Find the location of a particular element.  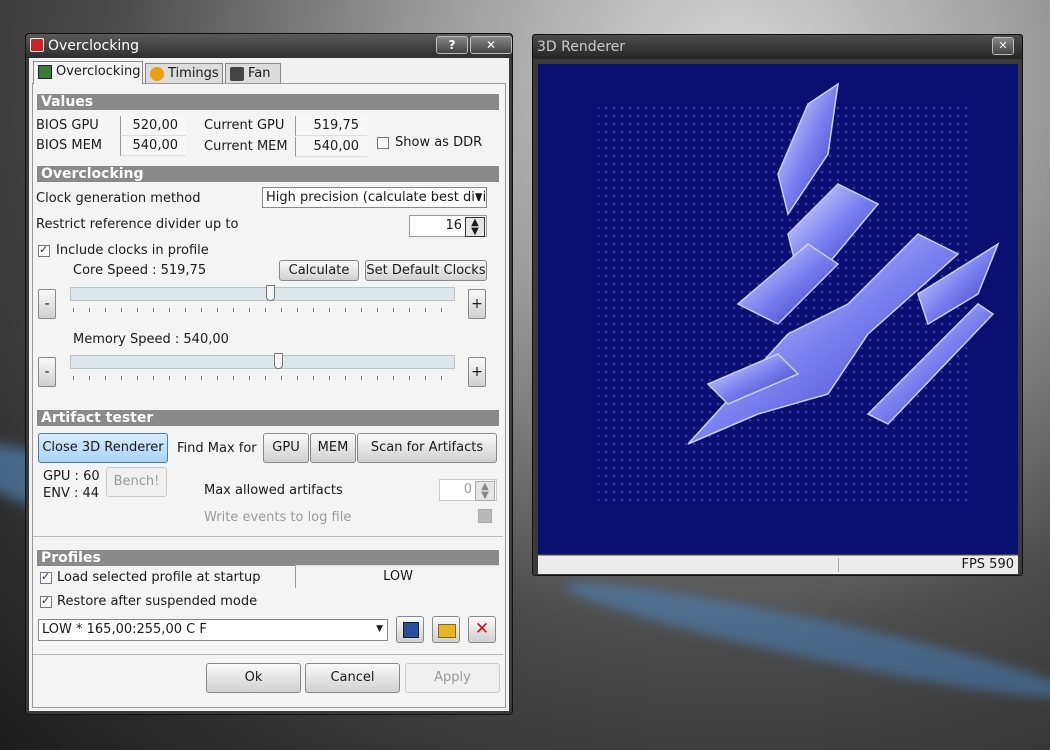

core-speed-label: Core Speed : 519,75 is located at coordinates (140, 270).